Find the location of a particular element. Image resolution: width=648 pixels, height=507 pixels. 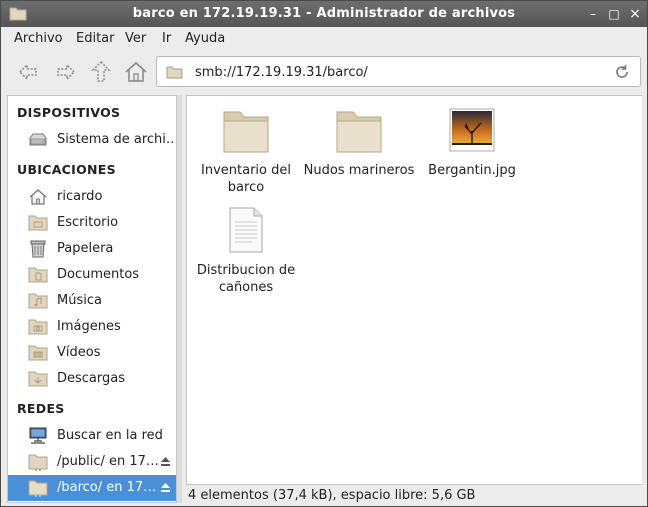

file-item: Inventario del barco is located at coordinates (246, 151).